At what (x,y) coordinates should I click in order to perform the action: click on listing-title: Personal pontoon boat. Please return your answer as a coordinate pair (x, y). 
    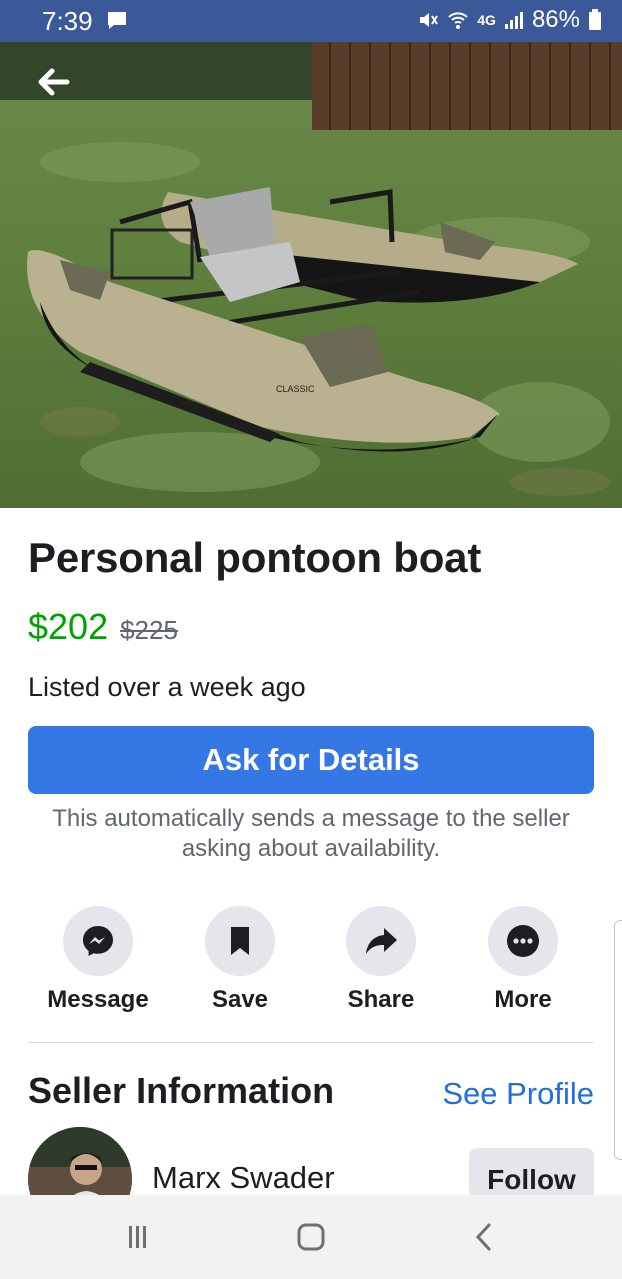
    Looking at the image, I should click on (255, 557).